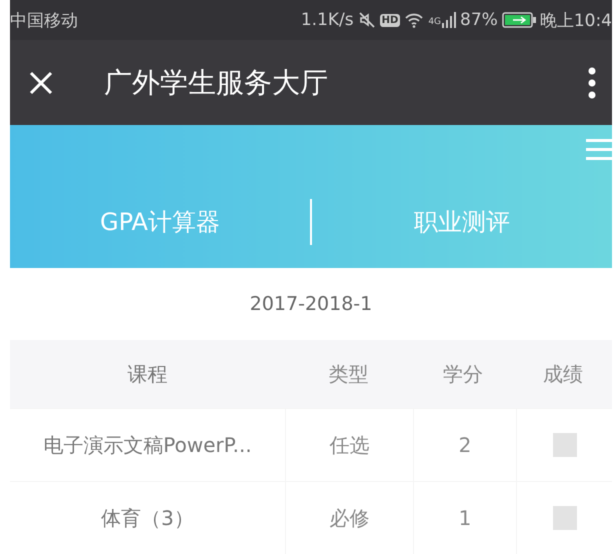  Describe the element at coordinates (311, 304) in the screenshot. I see `semester-label: 2017-2018-1` at that location.